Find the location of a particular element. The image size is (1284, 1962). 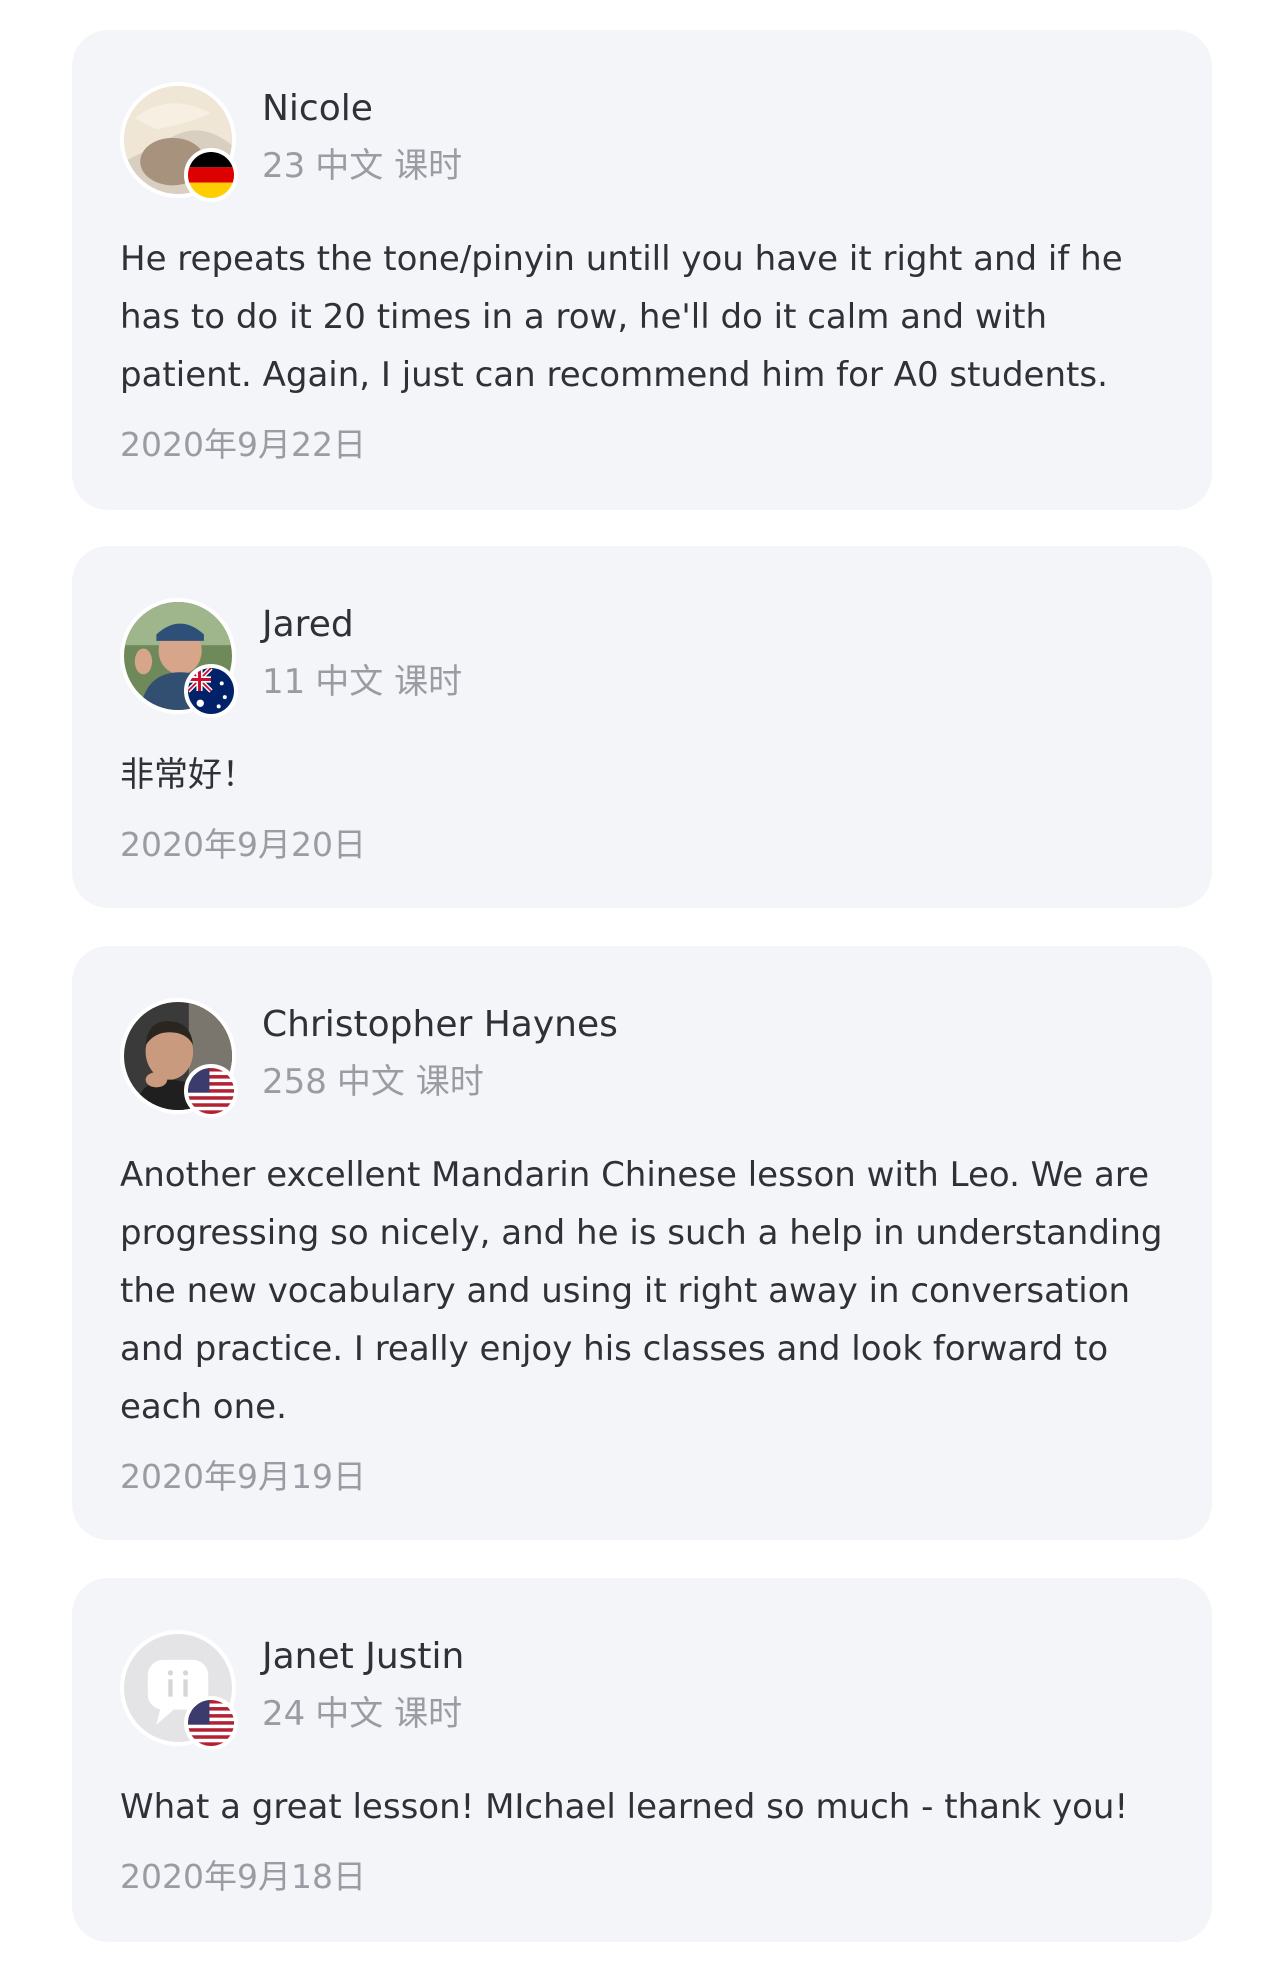

germany-flag-icon is located at coordinates (211, 175).